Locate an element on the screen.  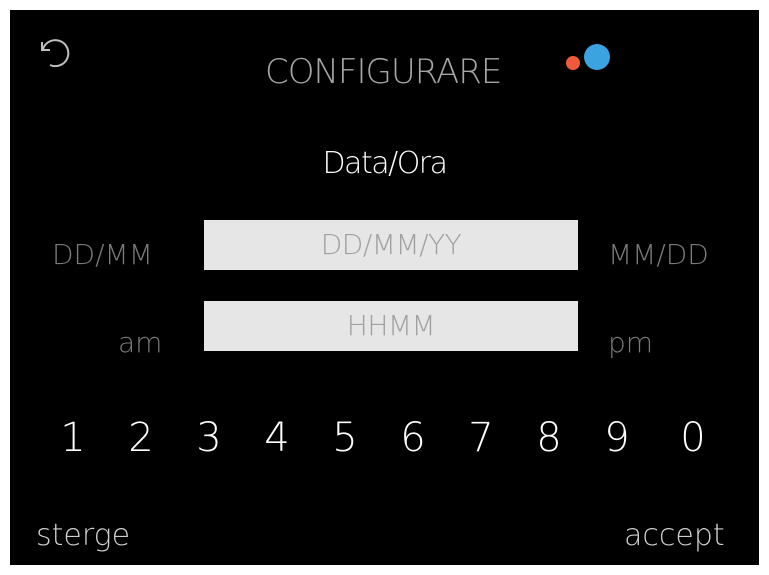
key-7: 7 is located at coordinates (481, 438).